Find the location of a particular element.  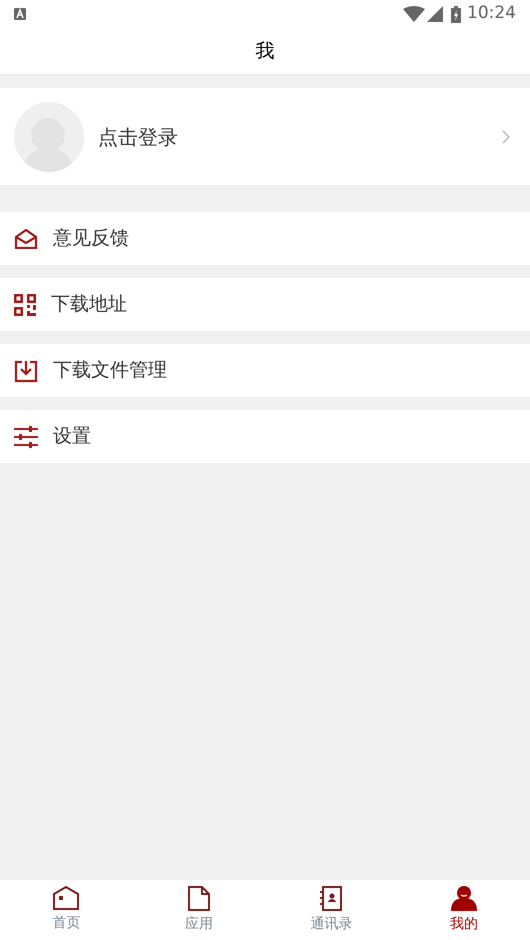

login-row: 点击登录 is located at coordinates (265, 136).